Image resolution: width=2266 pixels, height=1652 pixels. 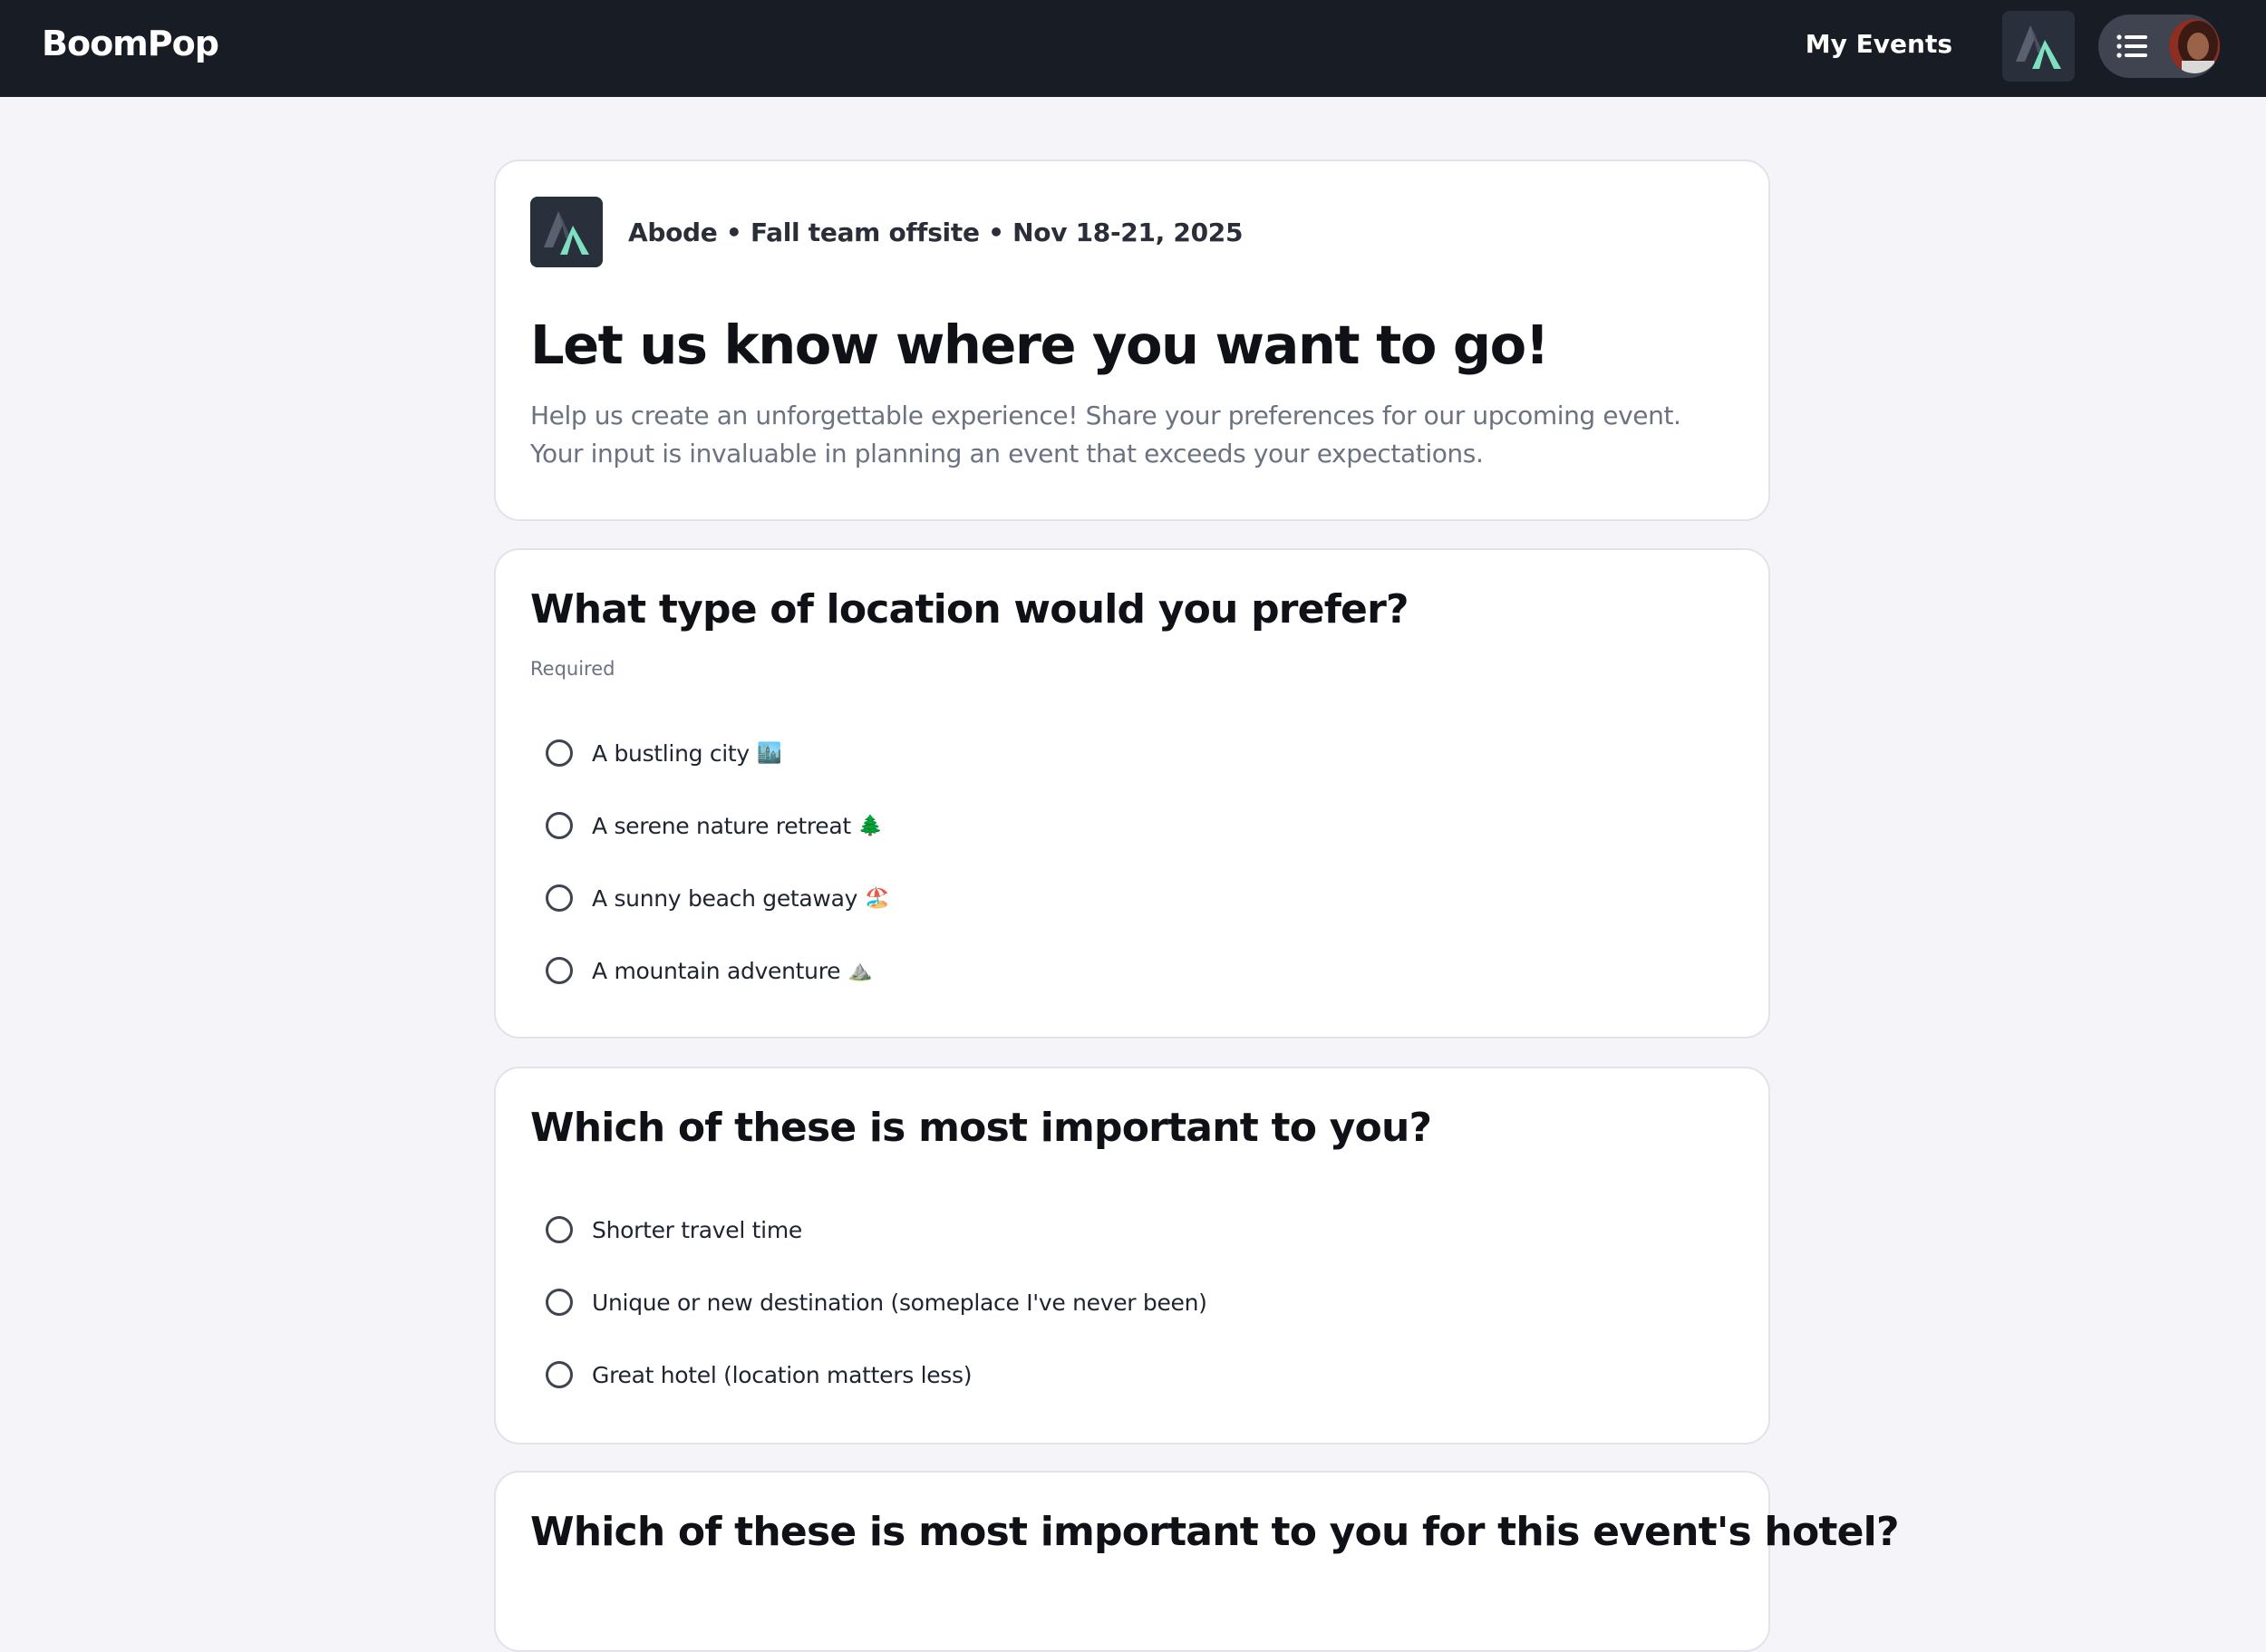 I want to click on brand-logo: BoomPop, so click(x=130, y=43).